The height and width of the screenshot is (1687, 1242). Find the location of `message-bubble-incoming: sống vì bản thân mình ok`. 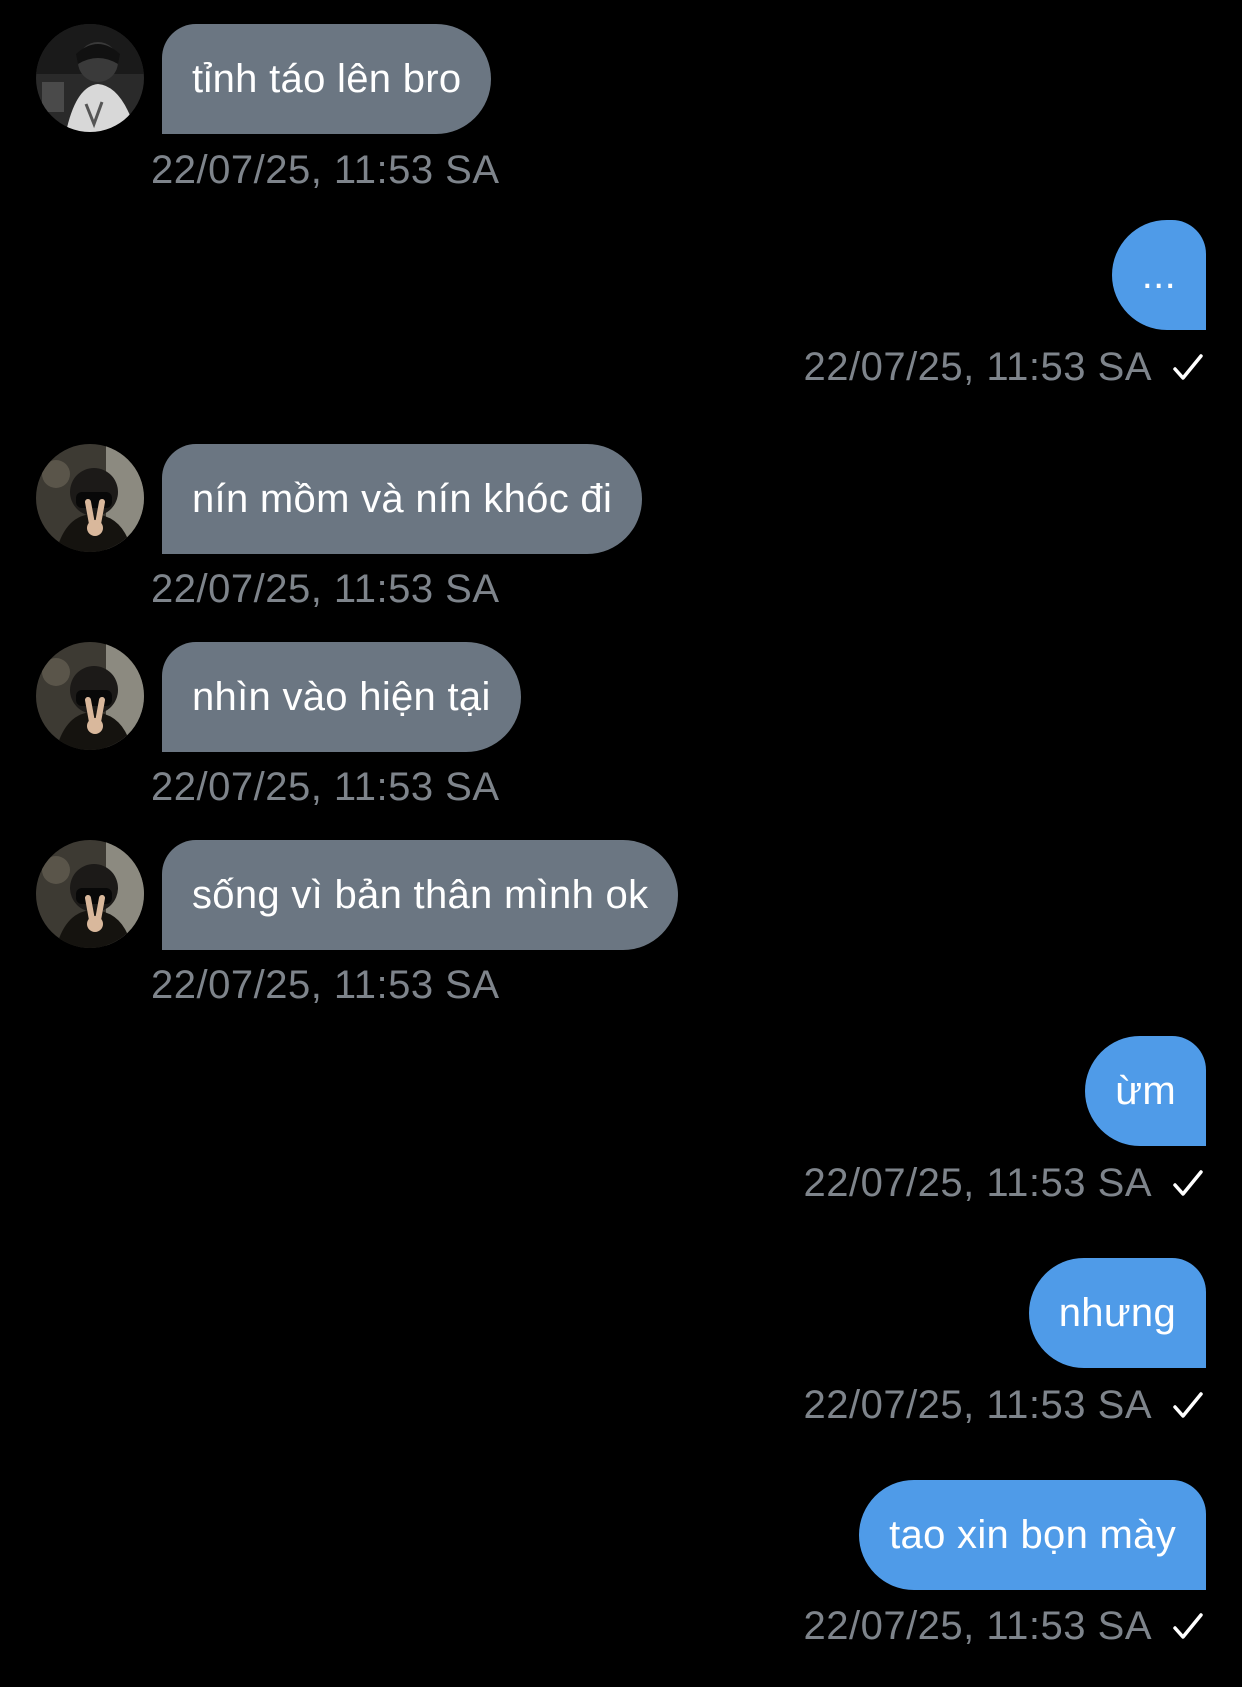

message-bubble-incoming: sống vì bản thân mình ok is located at coordinates (420, 895).